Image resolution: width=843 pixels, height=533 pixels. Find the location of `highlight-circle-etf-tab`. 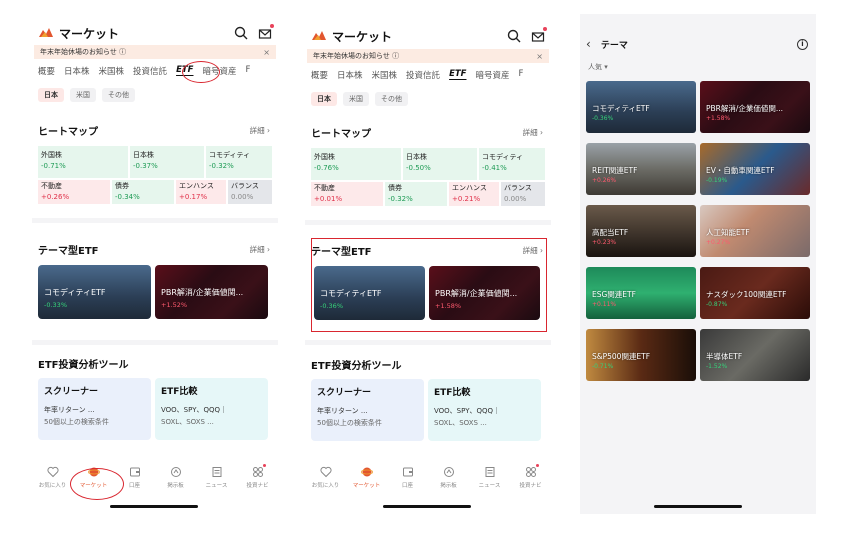

highlight-circle-etf-tab is located at coordinates (201, 72).